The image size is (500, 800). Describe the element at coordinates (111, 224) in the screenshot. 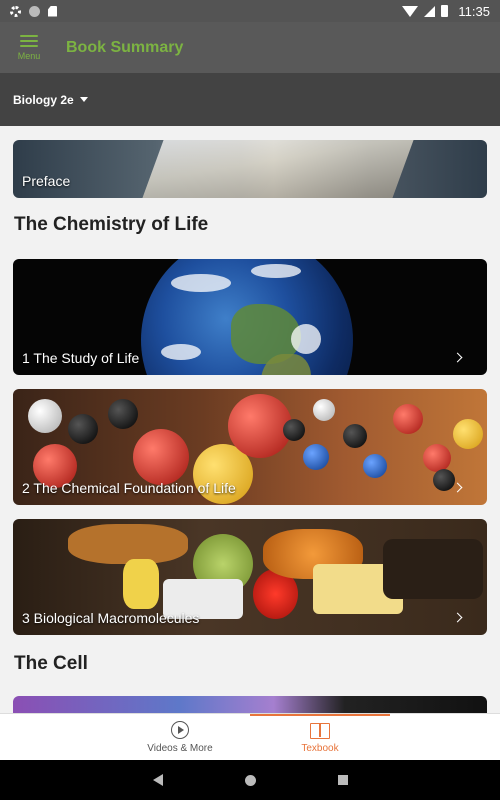

I see `section-title: The Chemistry of Life` at that location.